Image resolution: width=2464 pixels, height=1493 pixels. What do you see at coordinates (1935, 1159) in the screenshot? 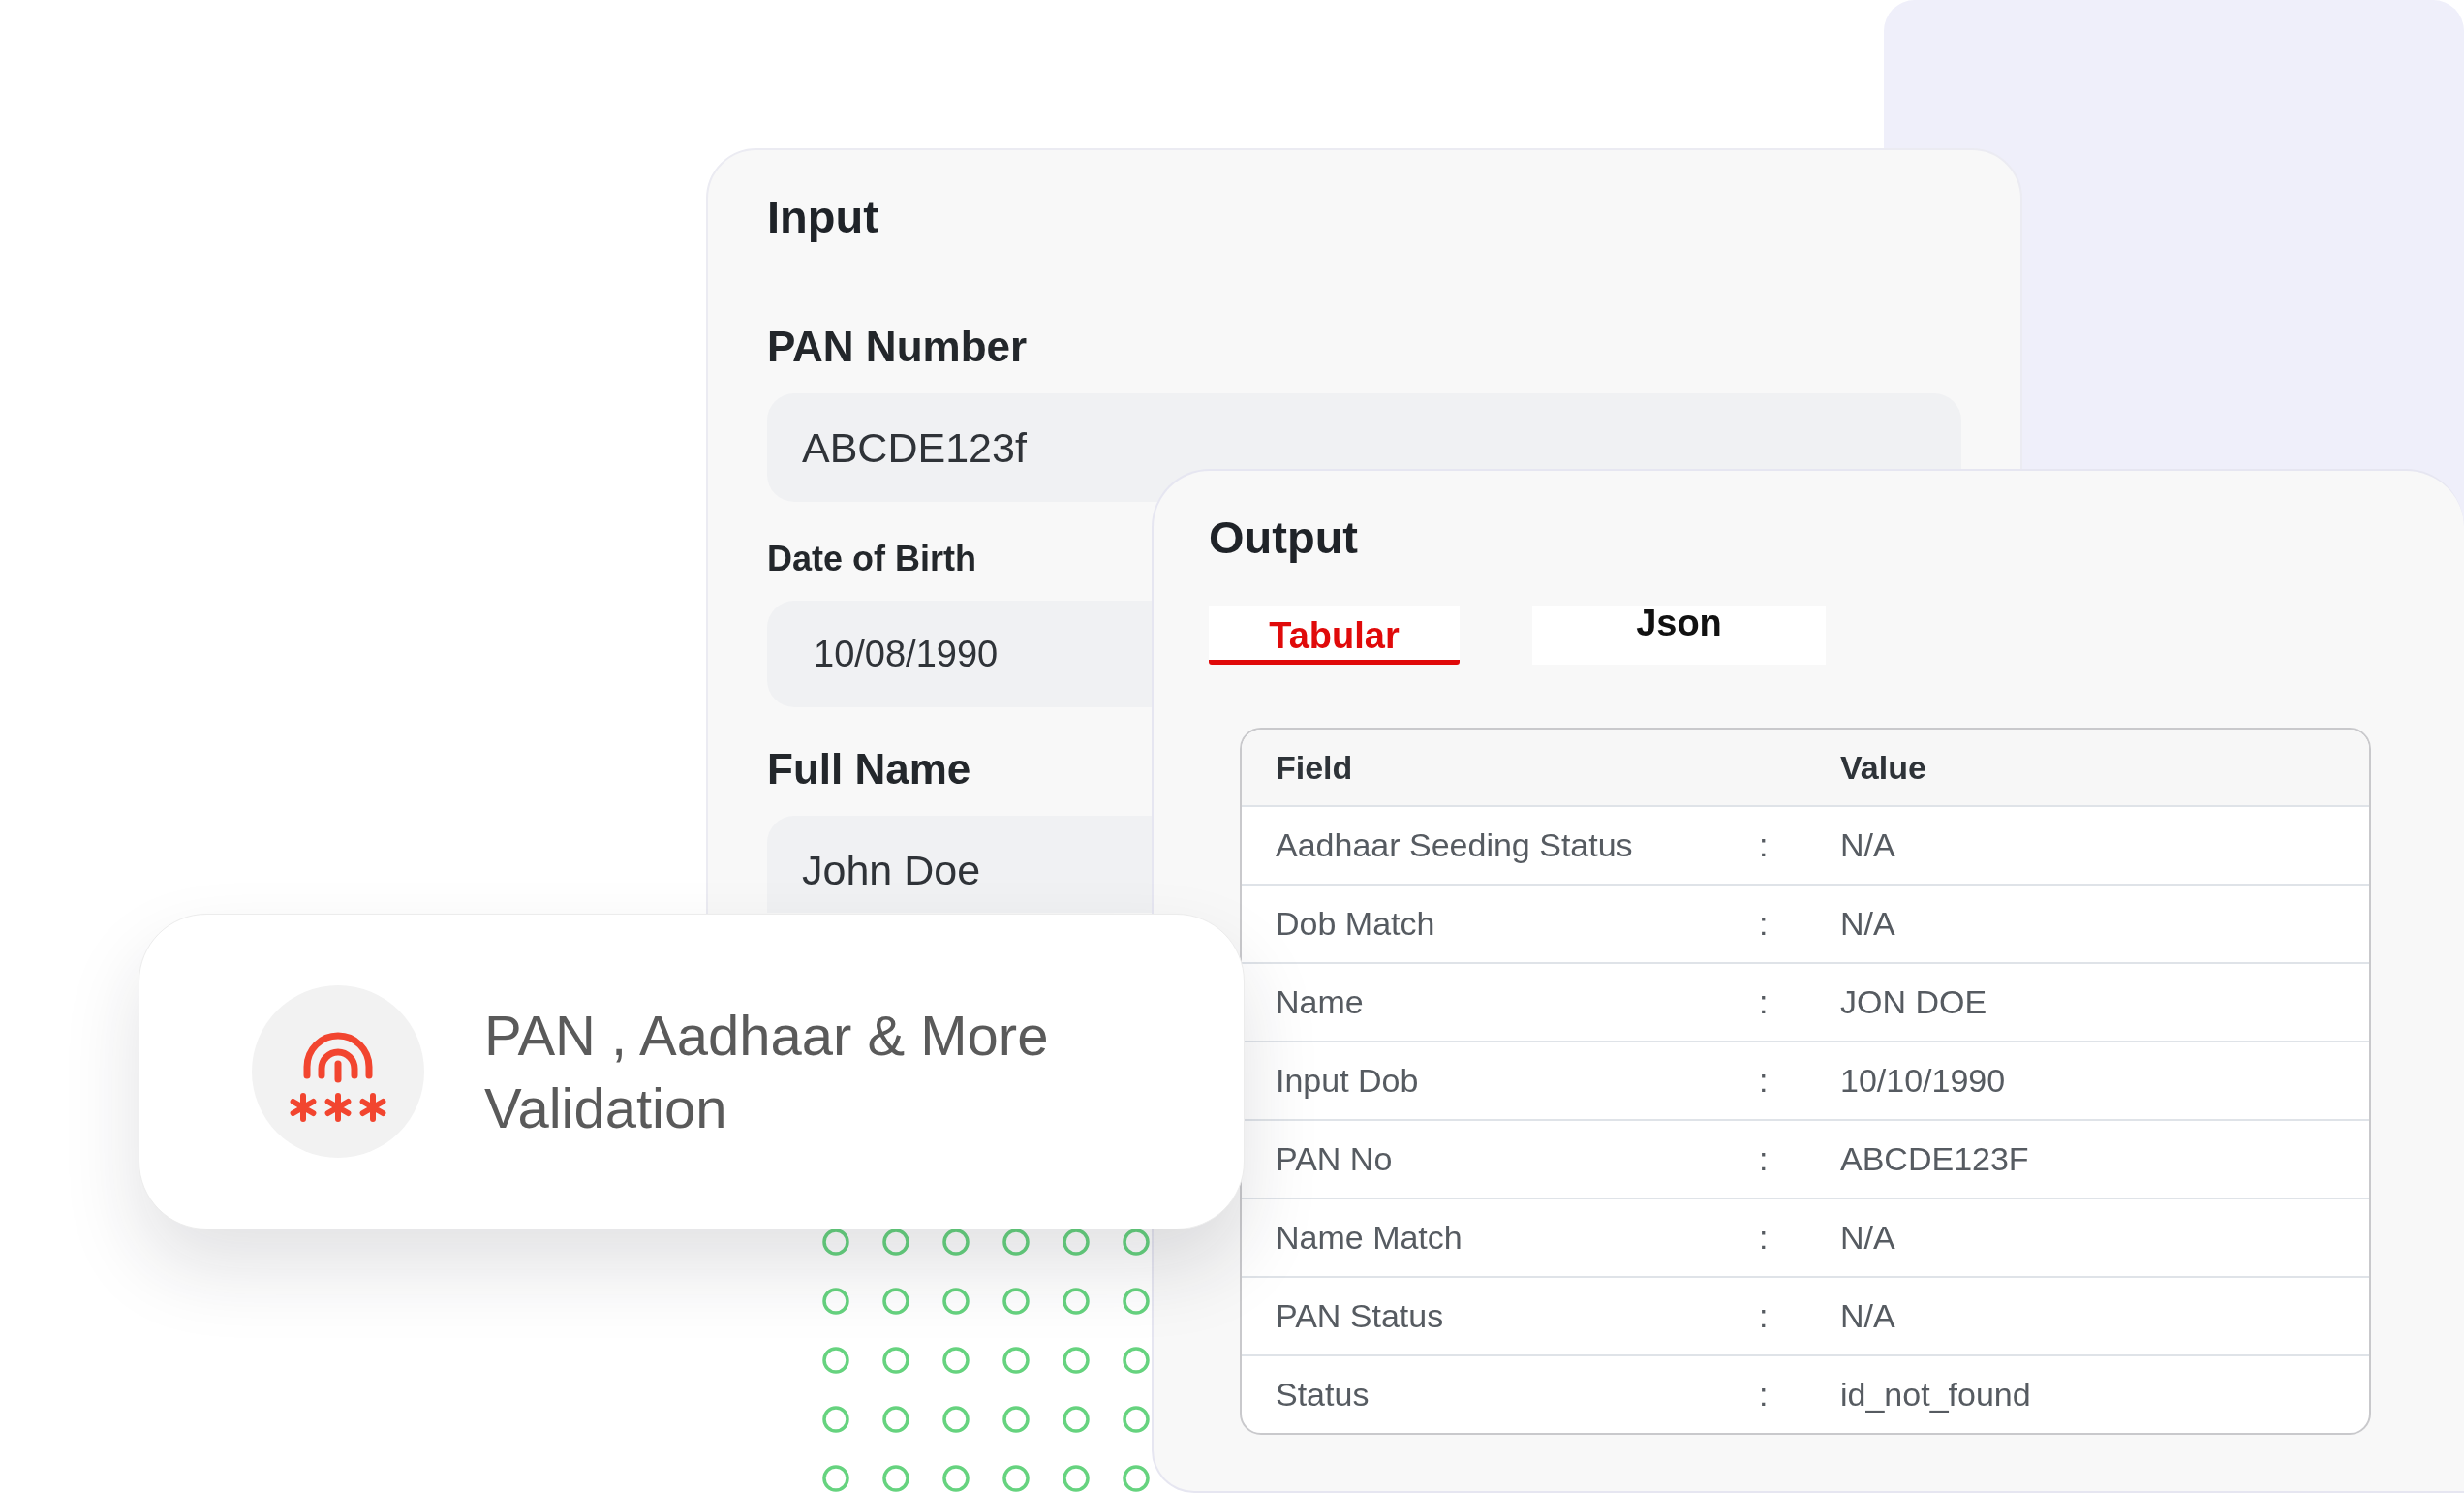
I see `table-cell: ABCDE123F` at bounding box center [1935, 1159].